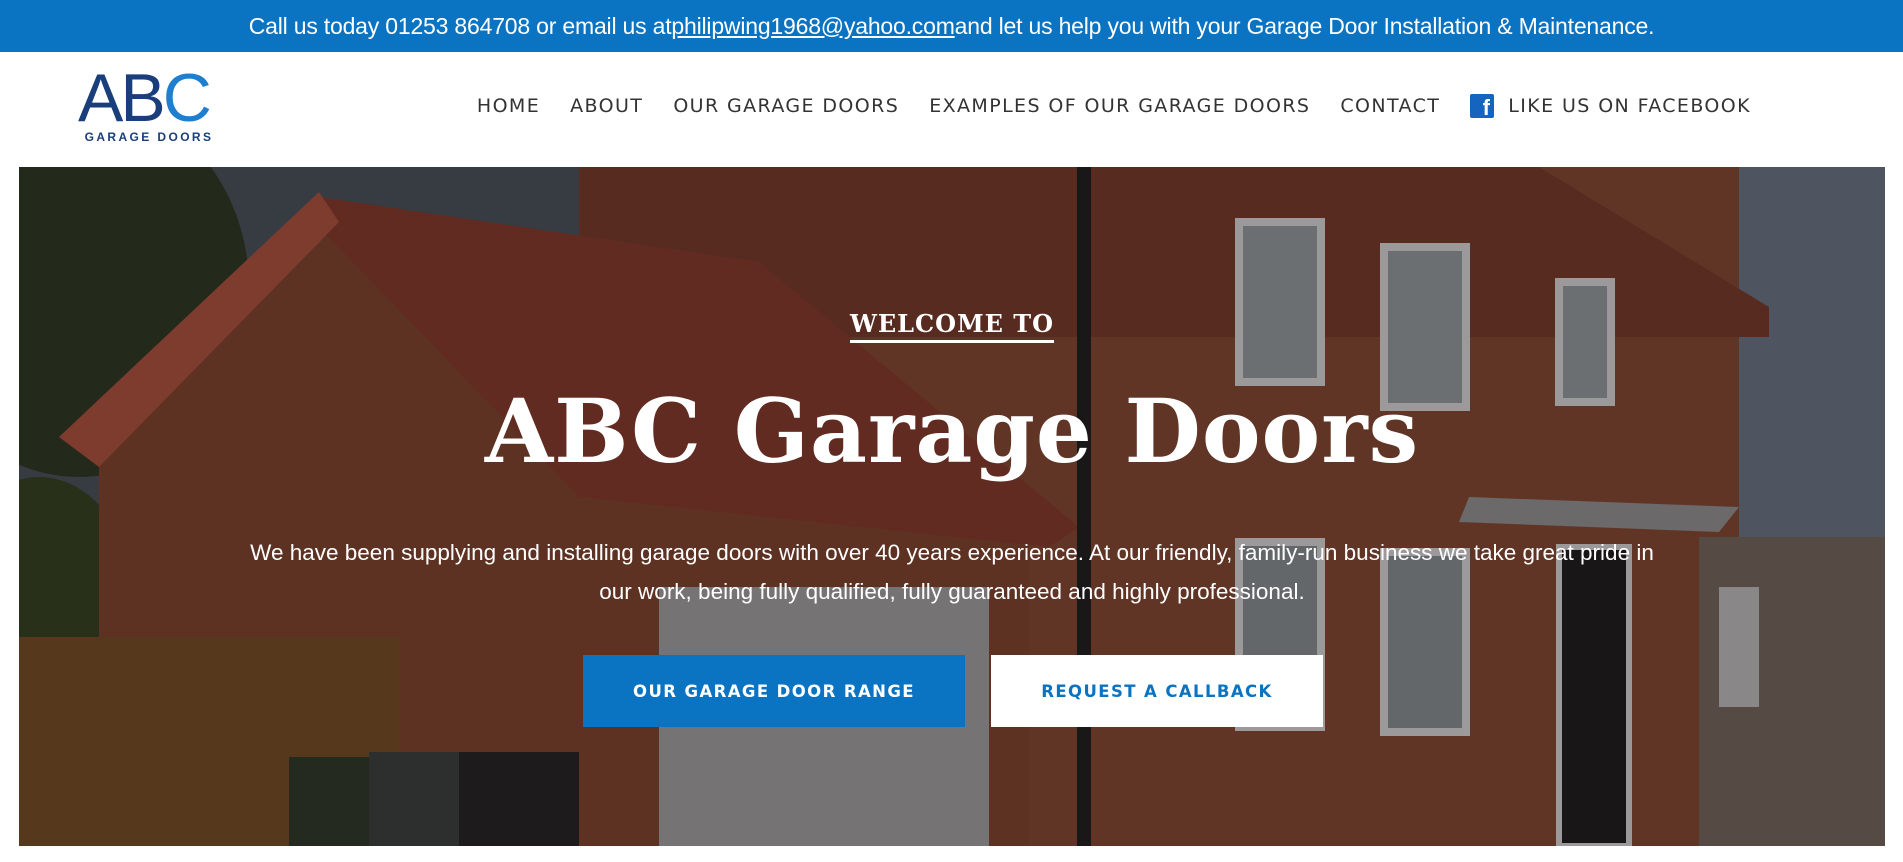 This screenshot has width=1903, height=862. I want to click on hero-welcome: WELCOME TO, so click(952, 326).